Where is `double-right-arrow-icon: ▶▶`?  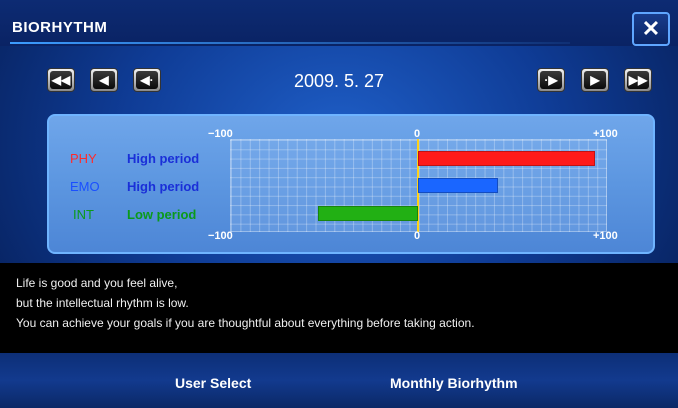 double-right-arrow-icon: ▶▶ is located at coordinates (638, 80).